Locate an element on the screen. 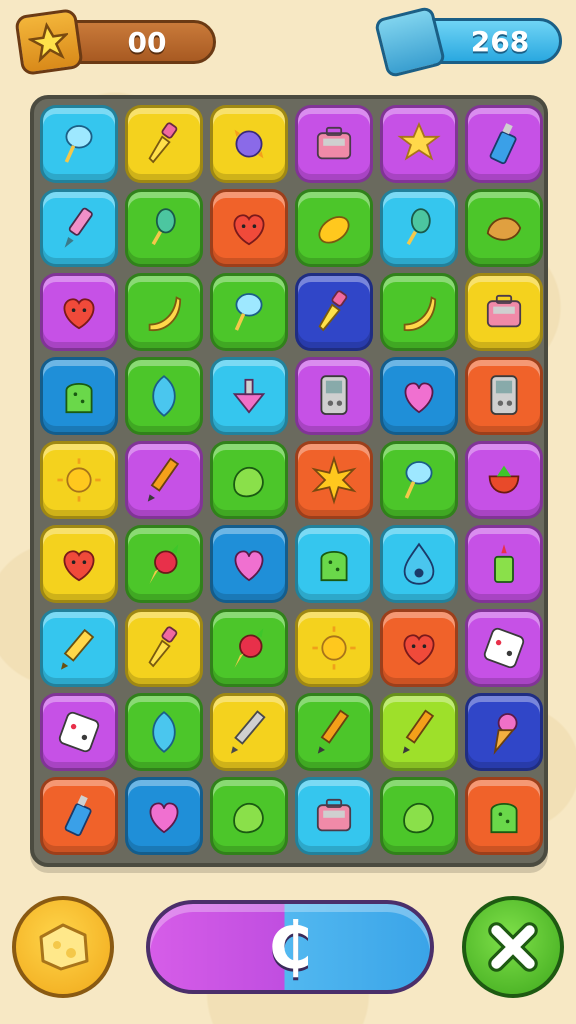 The image size is (576, 1024). mango-icon is located at coordinates (334, 230).